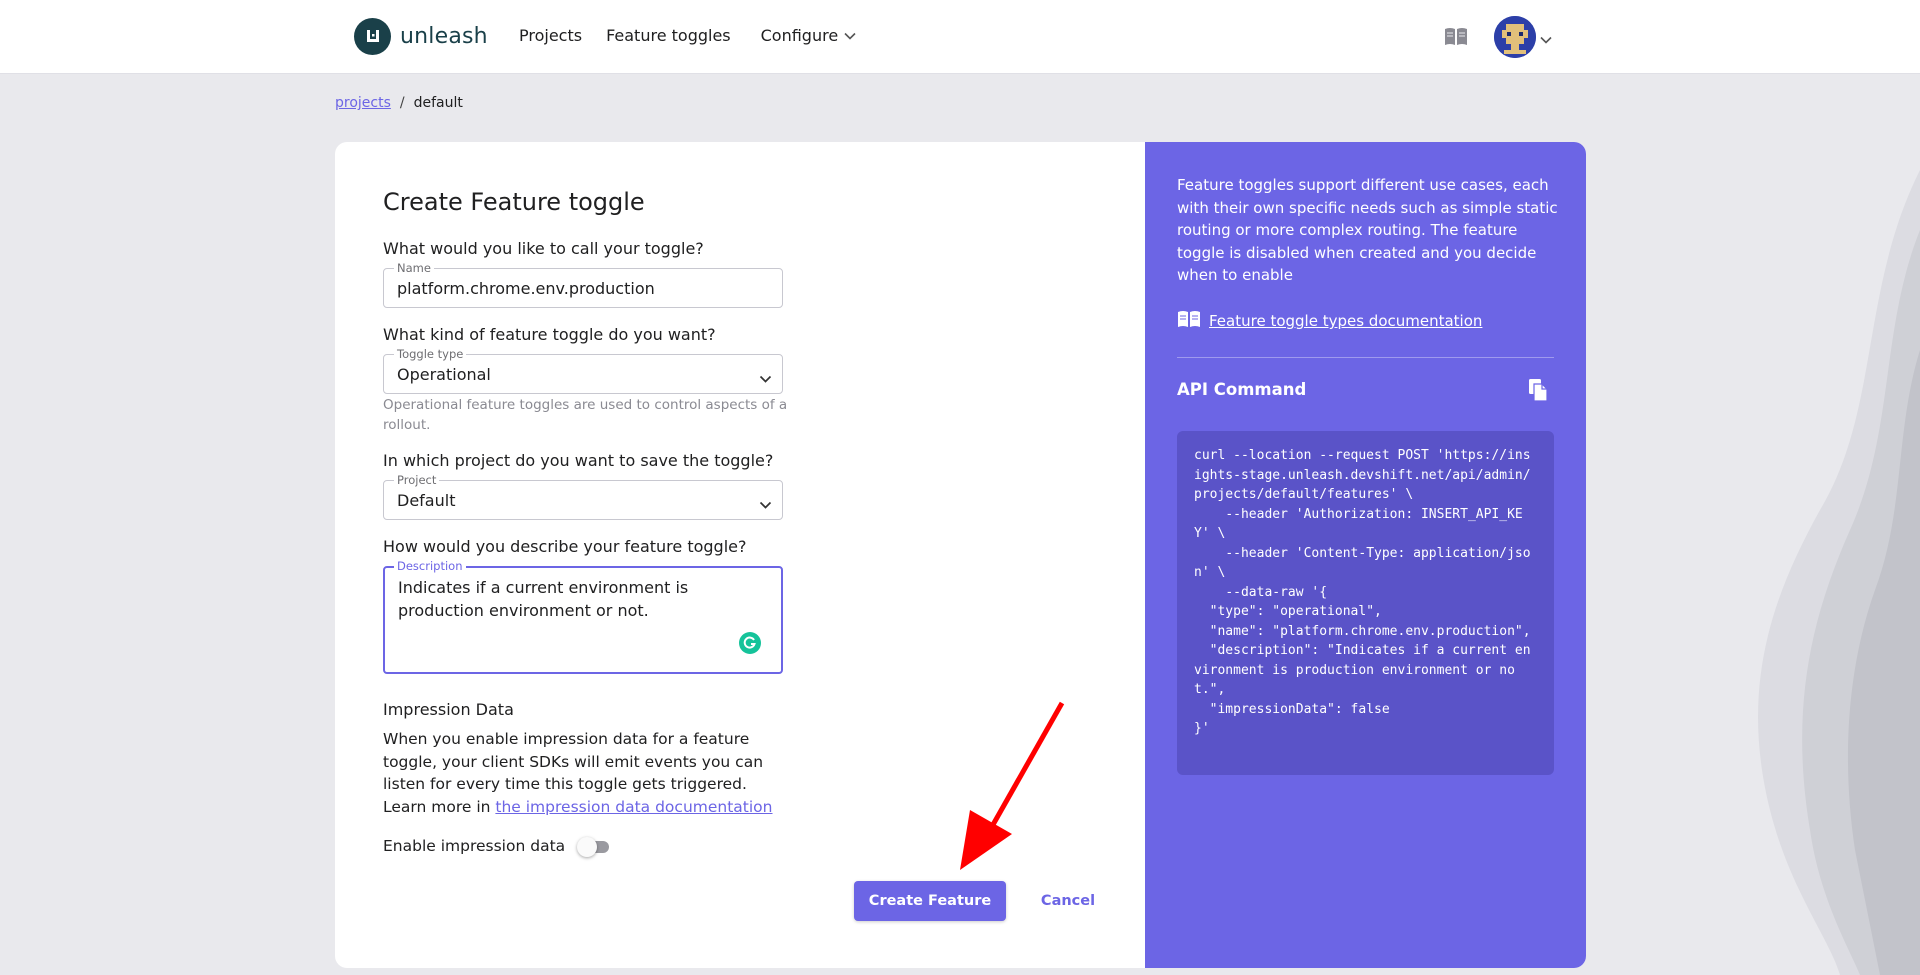 The height and width of the screenshot is (975, 1920). I want to click on breadcrumb-current: default, so click(438, 103).